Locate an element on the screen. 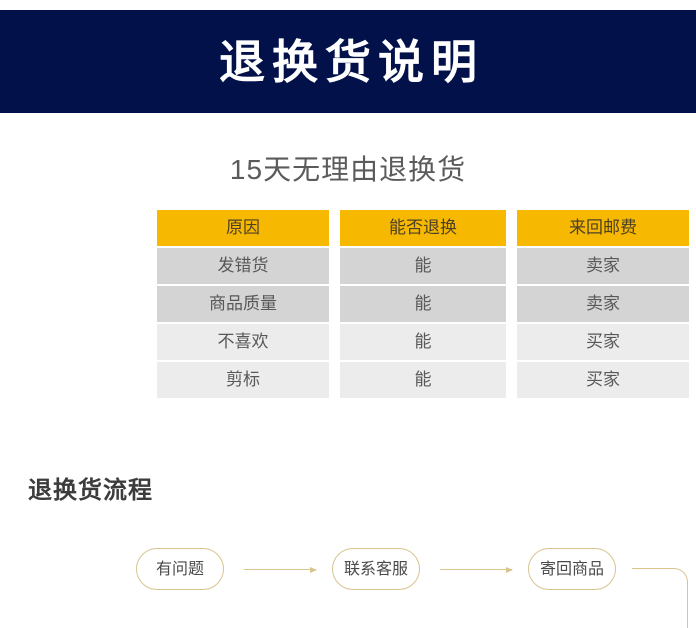 The width and height of the screenshot is (696, 628). return-process-flowchart: 有问题 联系客服 寄回商品 is located at coordinates (348, 588).